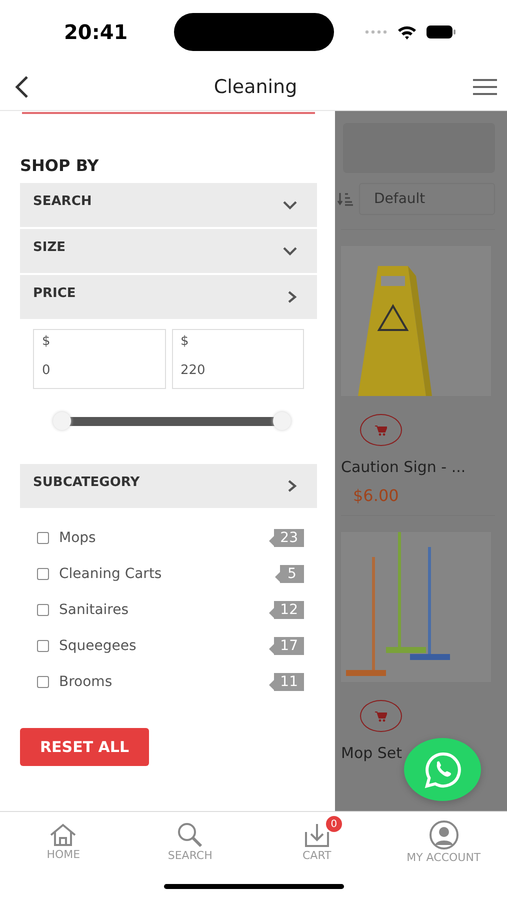 This screenshot has width=507, height=900. I want to click on download-tray-icon, so click(317, 835).